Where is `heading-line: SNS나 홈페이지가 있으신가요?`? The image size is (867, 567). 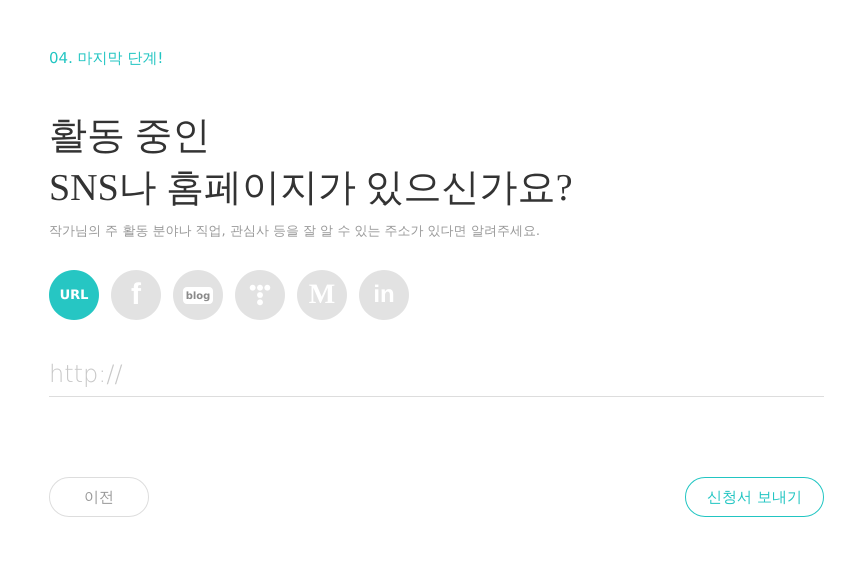 heading-line: SNS나 홈페이지가 있으신가요? is located at coordinates (311, 188).